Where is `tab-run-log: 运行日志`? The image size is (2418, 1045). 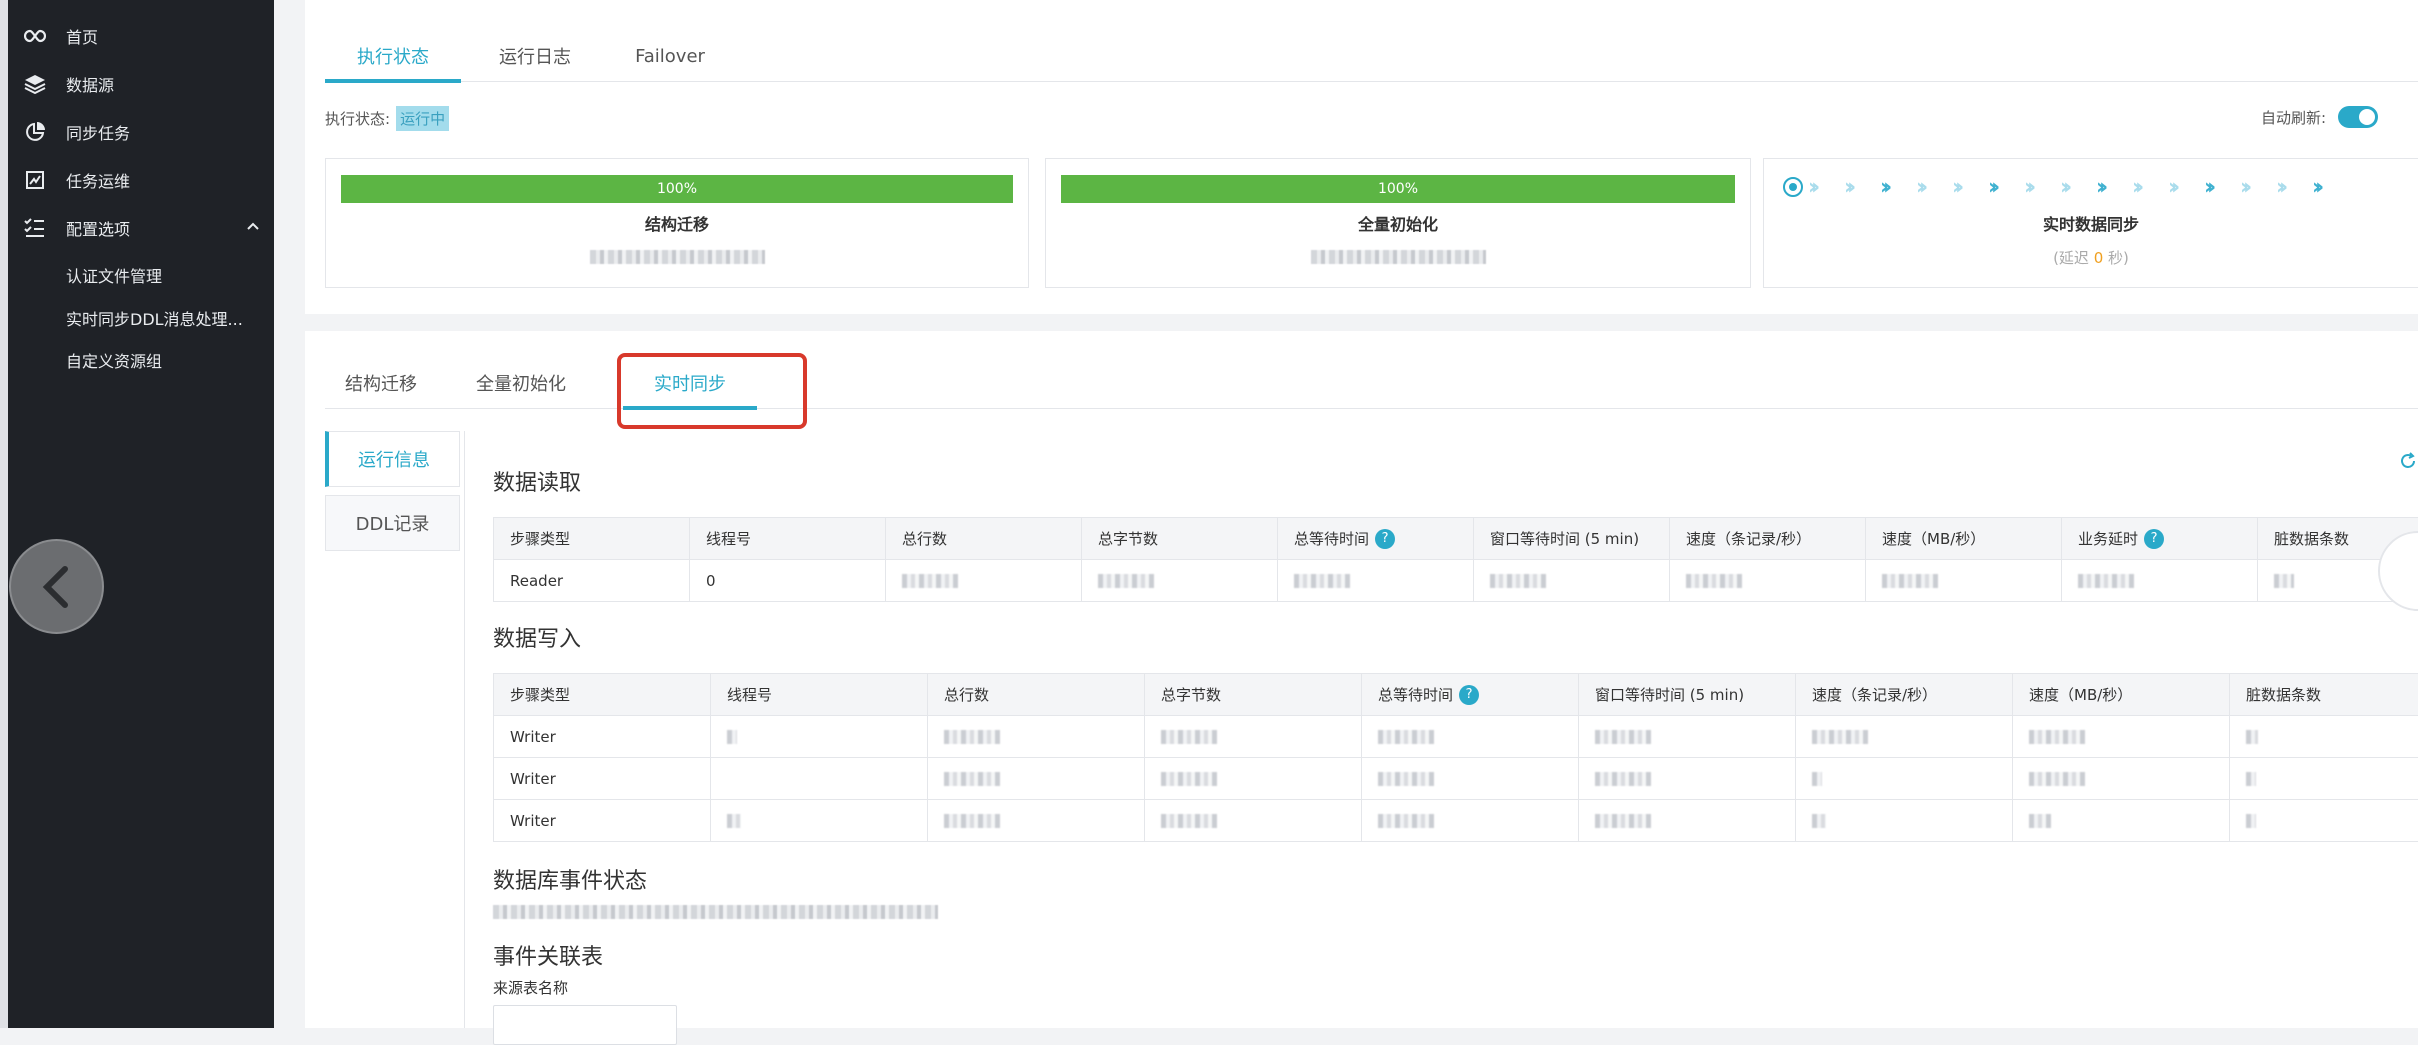
tab-run-log: 运行日志 is located at coordinates (535, 56).